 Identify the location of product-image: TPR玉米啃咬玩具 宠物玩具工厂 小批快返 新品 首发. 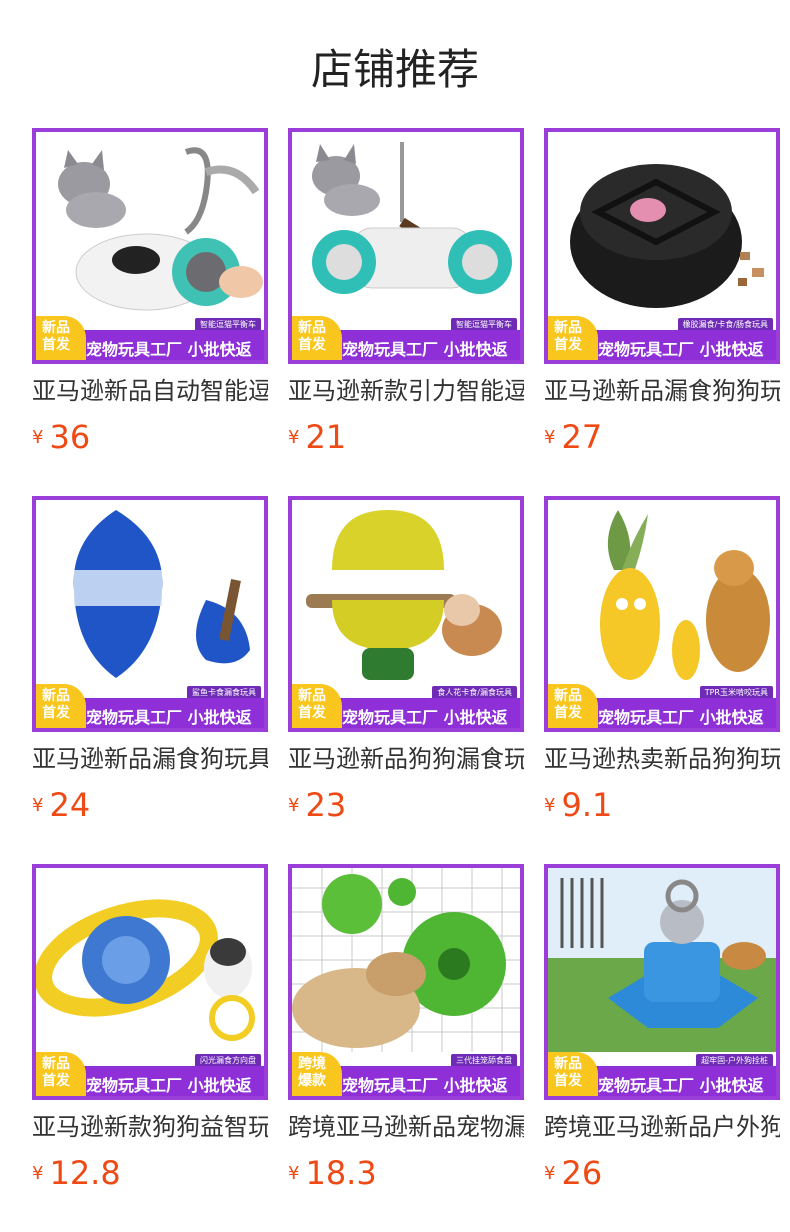
(662, 614).